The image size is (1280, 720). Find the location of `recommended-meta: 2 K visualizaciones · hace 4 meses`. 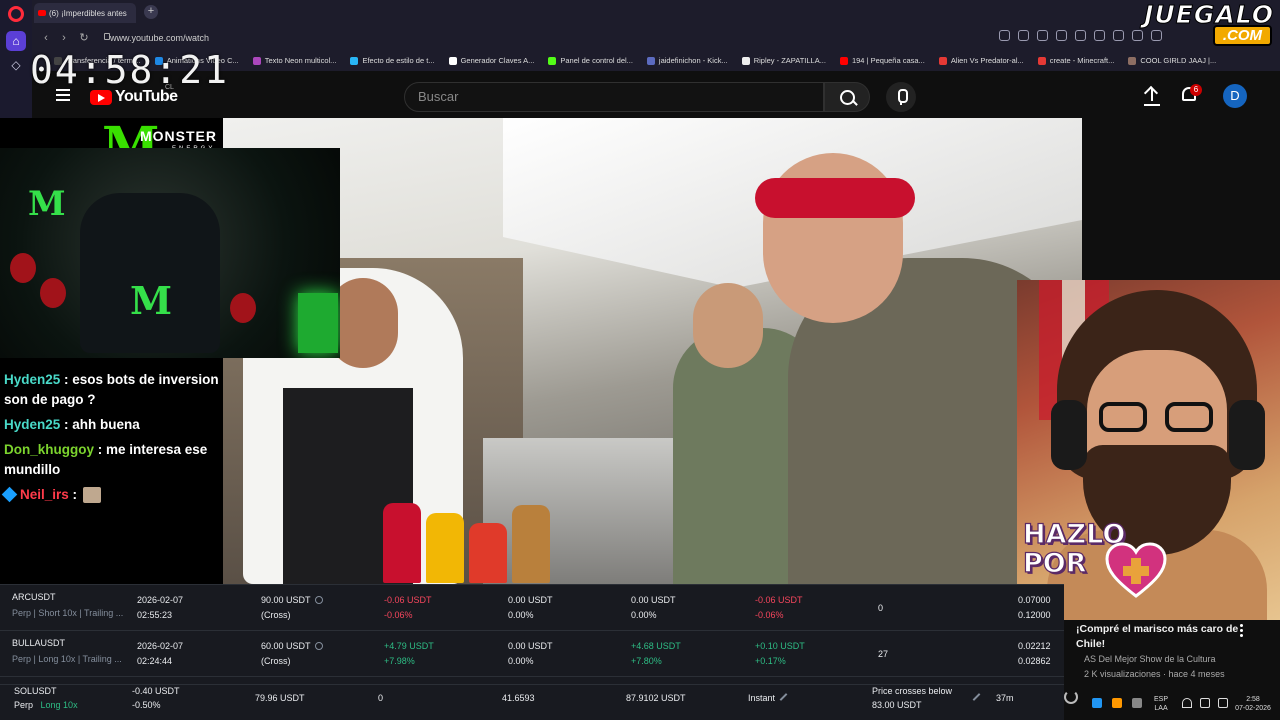

recommended-meta: 2 K visualizaciones · hace 4 meses is located at coordinates (1154, 674).